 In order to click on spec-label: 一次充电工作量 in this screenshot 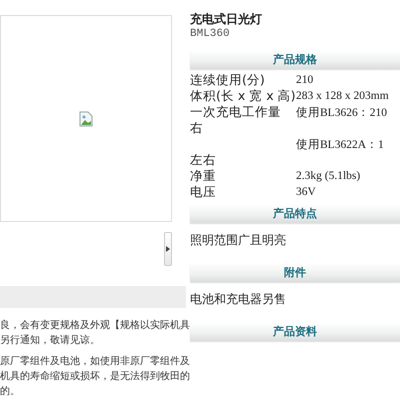, I will do `click(235, 111)`.